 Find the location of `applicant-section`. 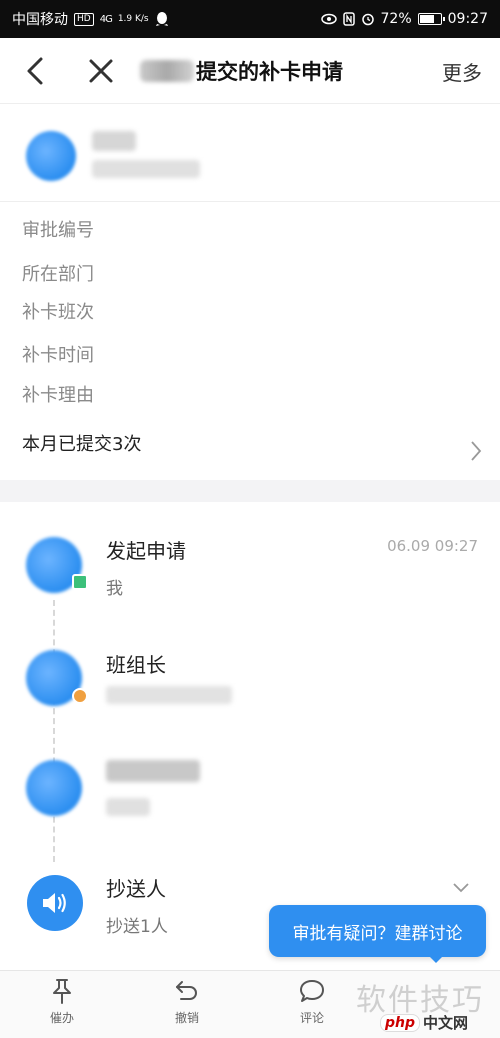

applicant-section is located at coordinates (250, 153).